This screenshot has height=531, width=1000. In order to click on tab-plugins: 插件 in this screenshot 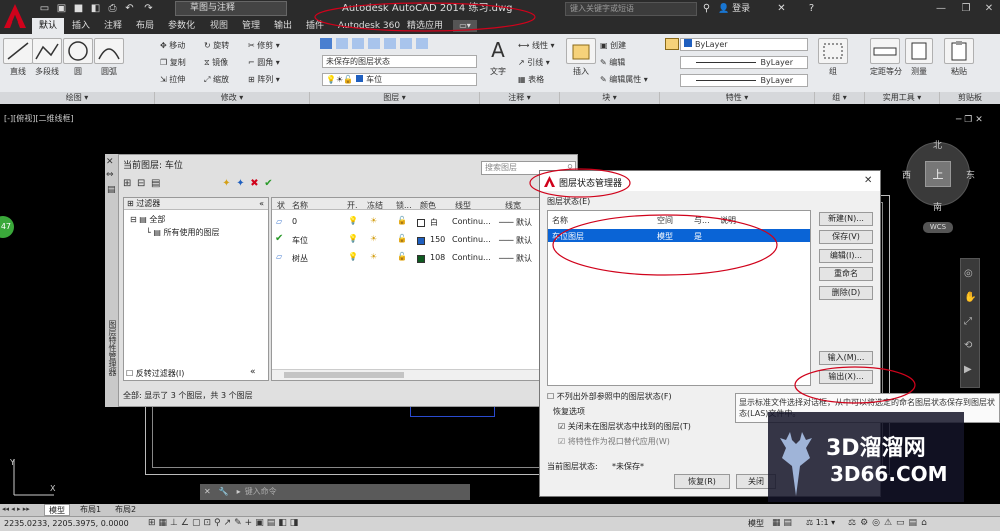, I will do `click(315, 26)`.